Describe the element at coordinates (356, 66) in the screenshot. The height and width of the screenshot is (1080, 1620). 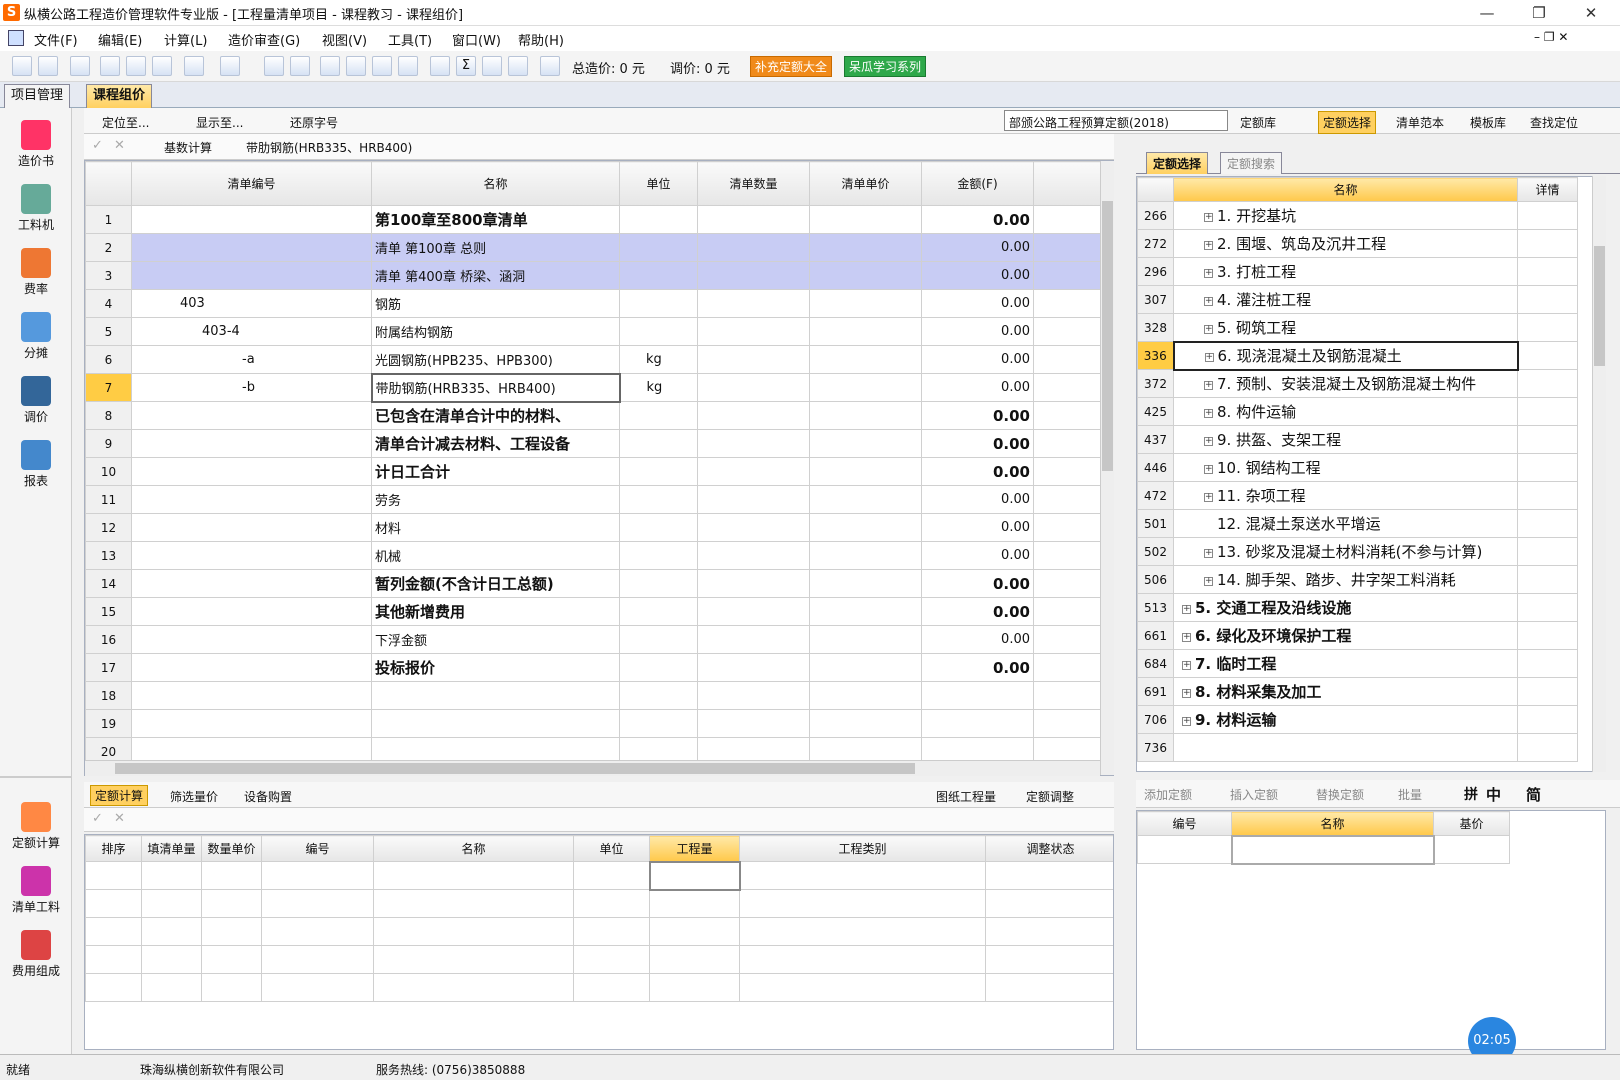
I see `move-right-icon` at that location.